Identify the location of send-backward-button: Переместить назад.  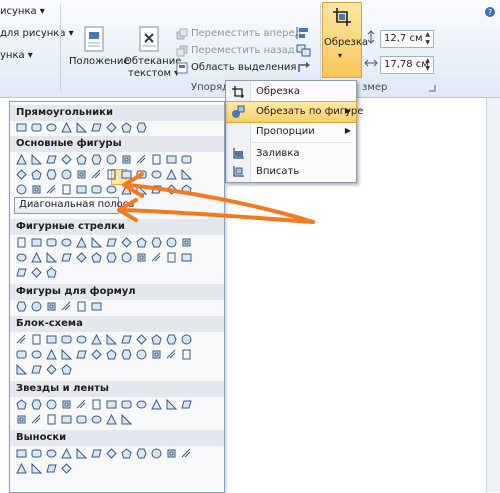
(243, 50).